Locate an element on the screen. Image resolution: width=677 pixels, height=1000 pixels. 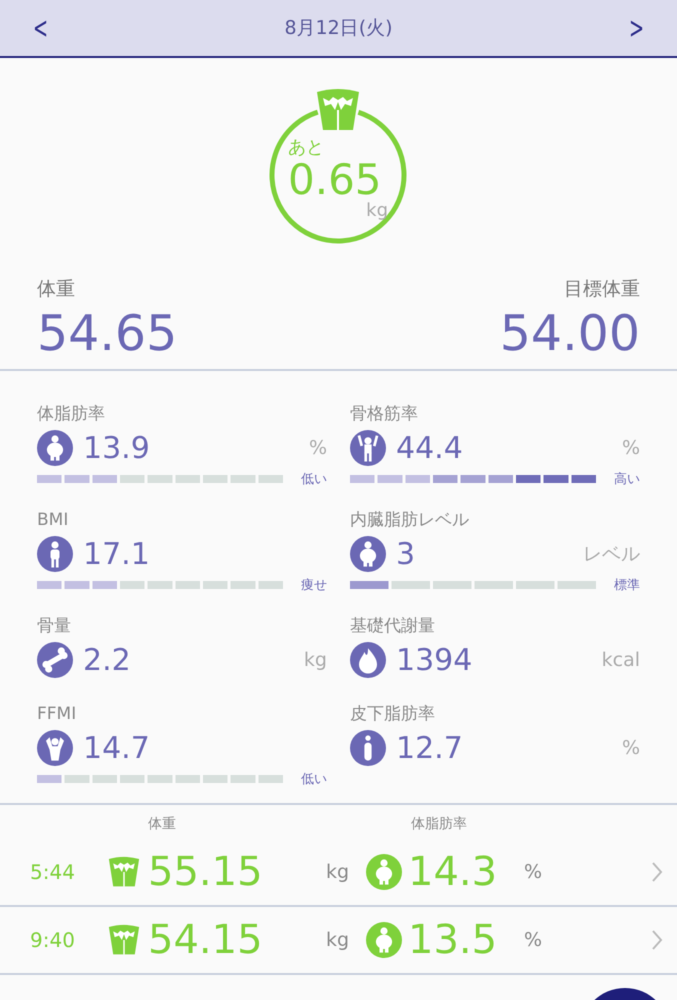
metric-value: 1394 is located at coordinates (435, 660).